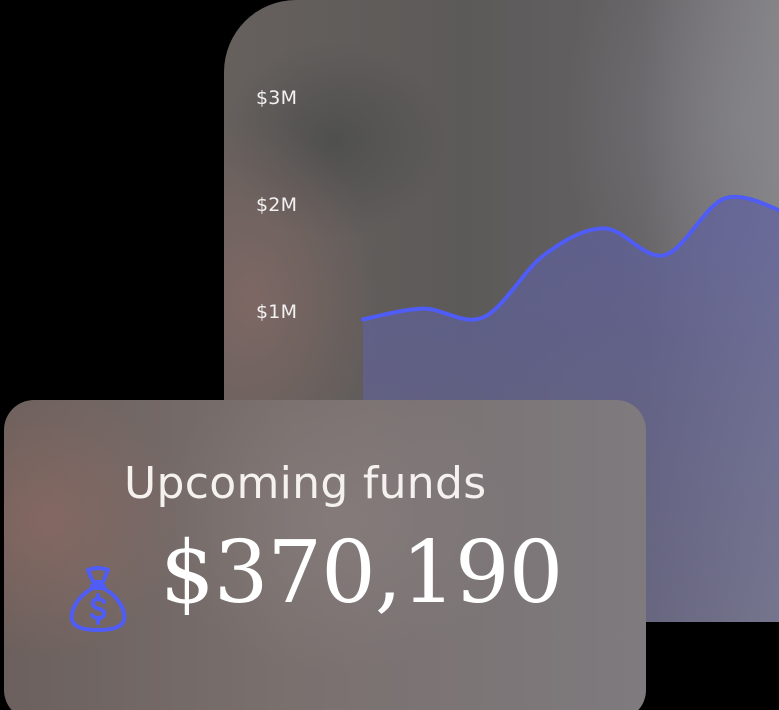  I want to click on y-tick-label: $1M, so click(277, 312).